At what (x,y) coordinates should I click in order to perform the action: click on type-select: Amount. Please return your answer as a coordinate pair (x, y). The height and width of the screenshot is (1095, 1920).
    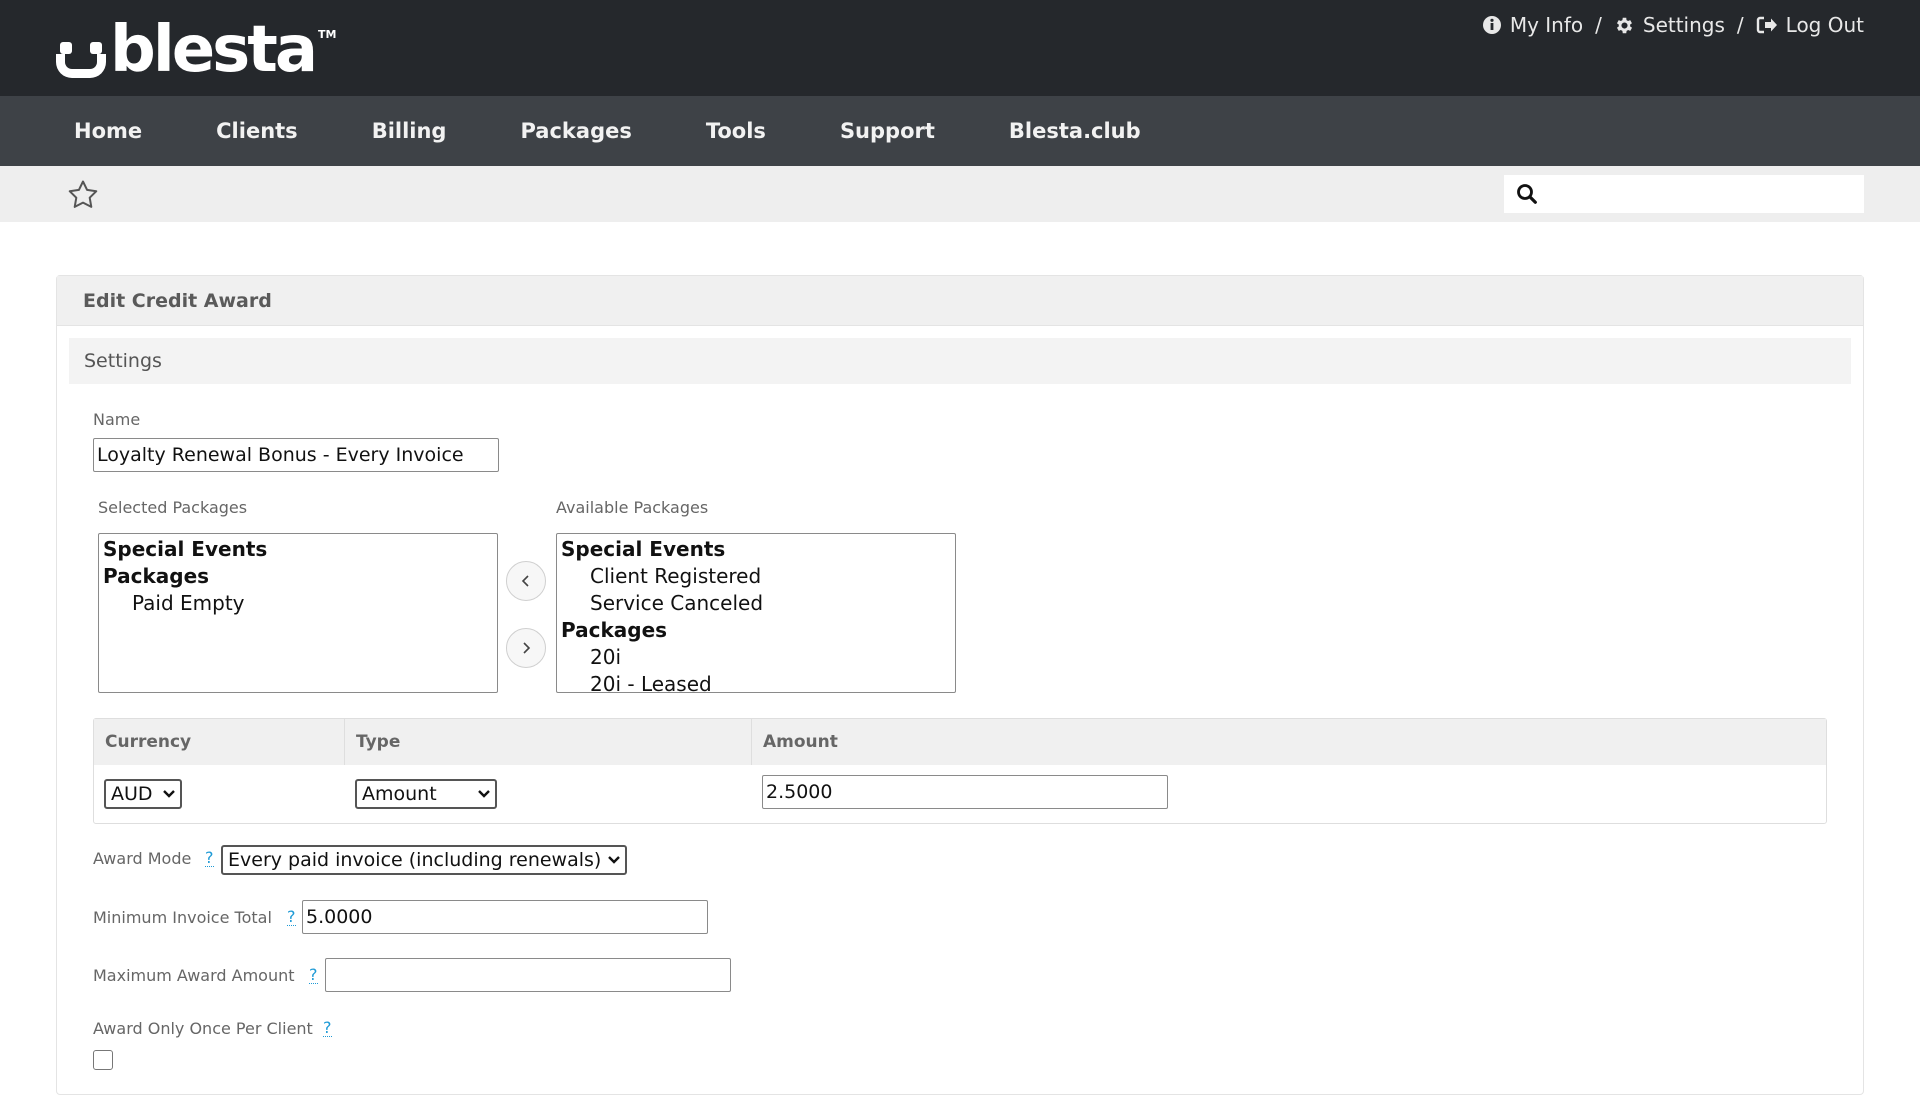
    Looking at the image, I should click on (426, 794).